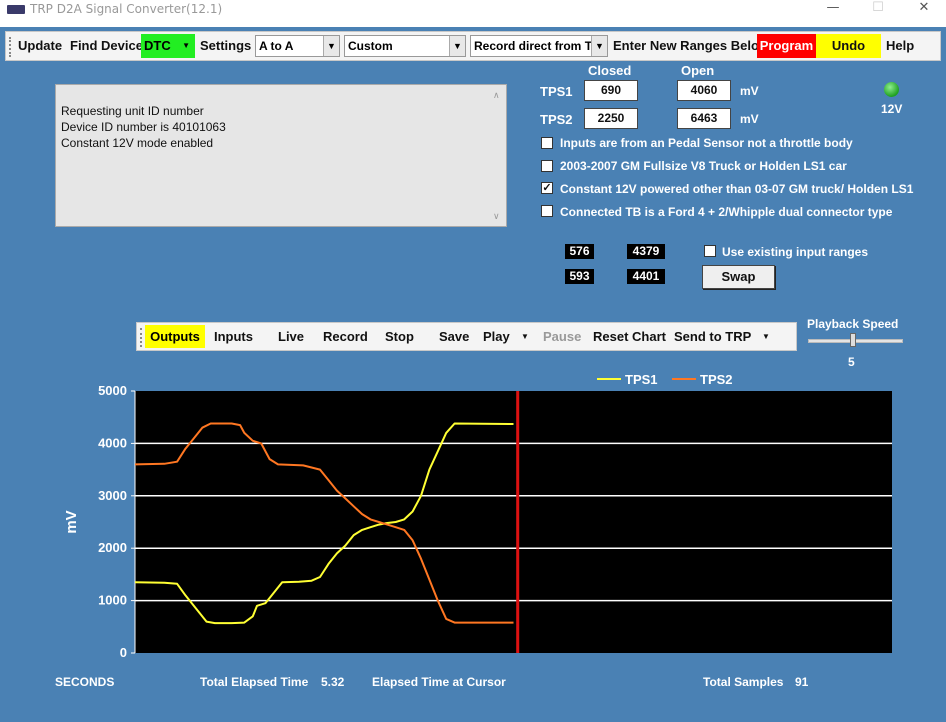  What do you see at coordinates (878, 10) in the screenshot?
I see `maximize-button: ☐` at bounding box center [878, 10].